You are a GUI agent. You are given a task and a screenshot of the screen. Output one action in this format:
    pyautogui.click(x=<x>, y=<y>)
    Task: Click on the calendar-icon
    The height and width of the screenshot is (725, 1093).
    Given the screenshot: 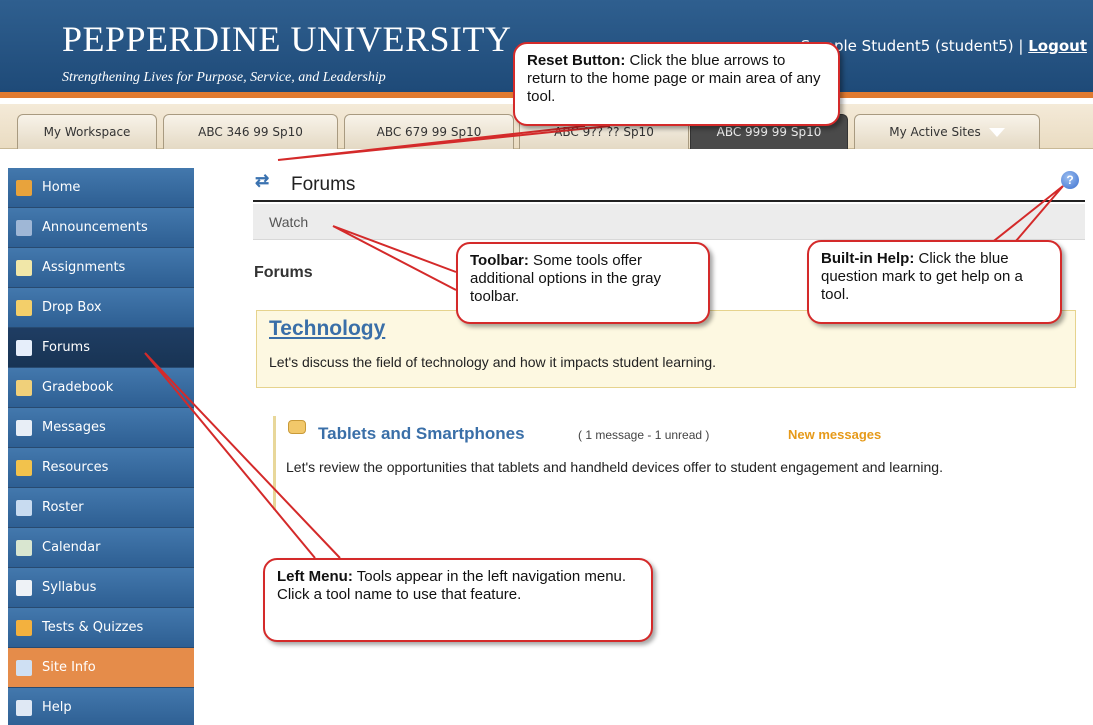 What is the action you would take?
    pyautogui.click(x=24, y=548)
    